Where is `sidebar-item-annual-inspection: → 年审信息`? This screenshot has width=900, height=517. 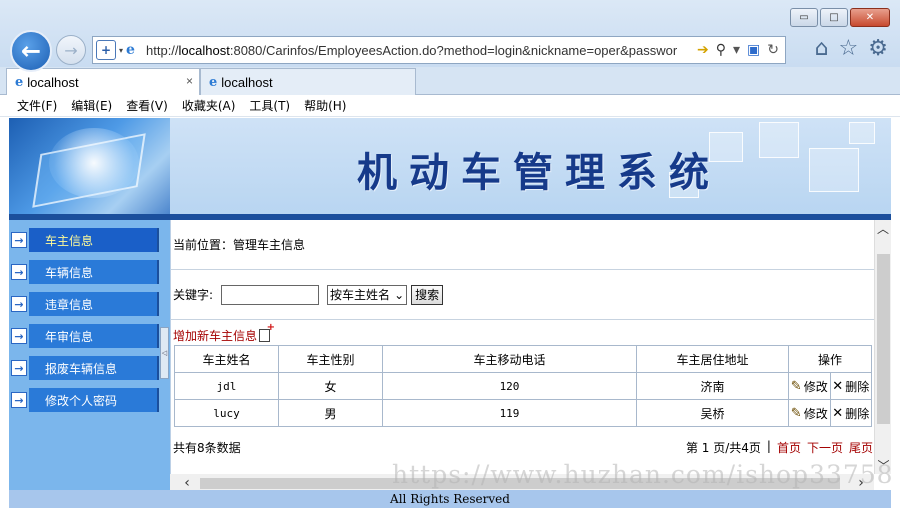 sidebar-item-annual-inspection: → 年审信息 is located at coordinates (84, 336).